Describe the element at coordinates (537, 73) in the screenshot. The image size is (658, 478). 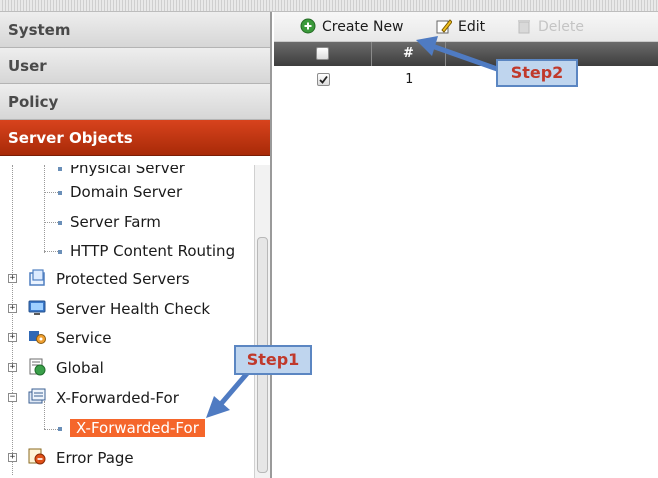
I see `step2-callout: Step2` at that location.